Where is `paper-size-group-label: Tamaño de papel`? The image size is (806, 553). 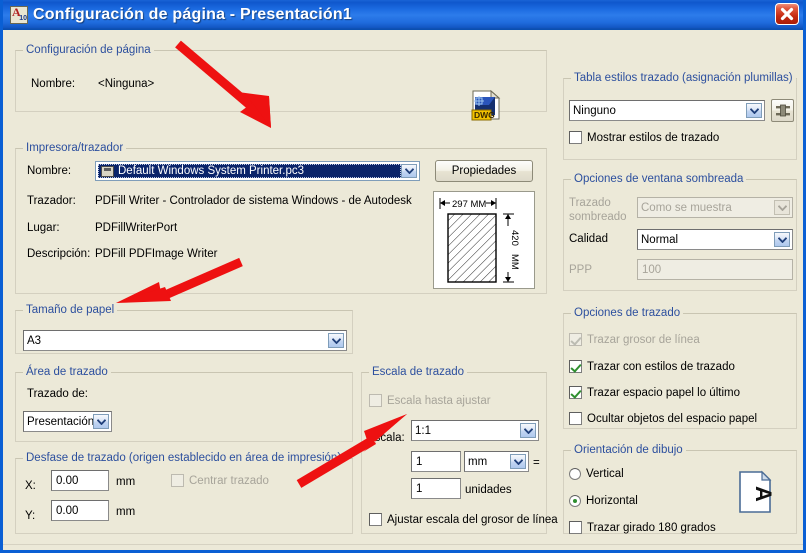
paper-size-group-label: Tamaño de papel is located at coordinates (70, 310).